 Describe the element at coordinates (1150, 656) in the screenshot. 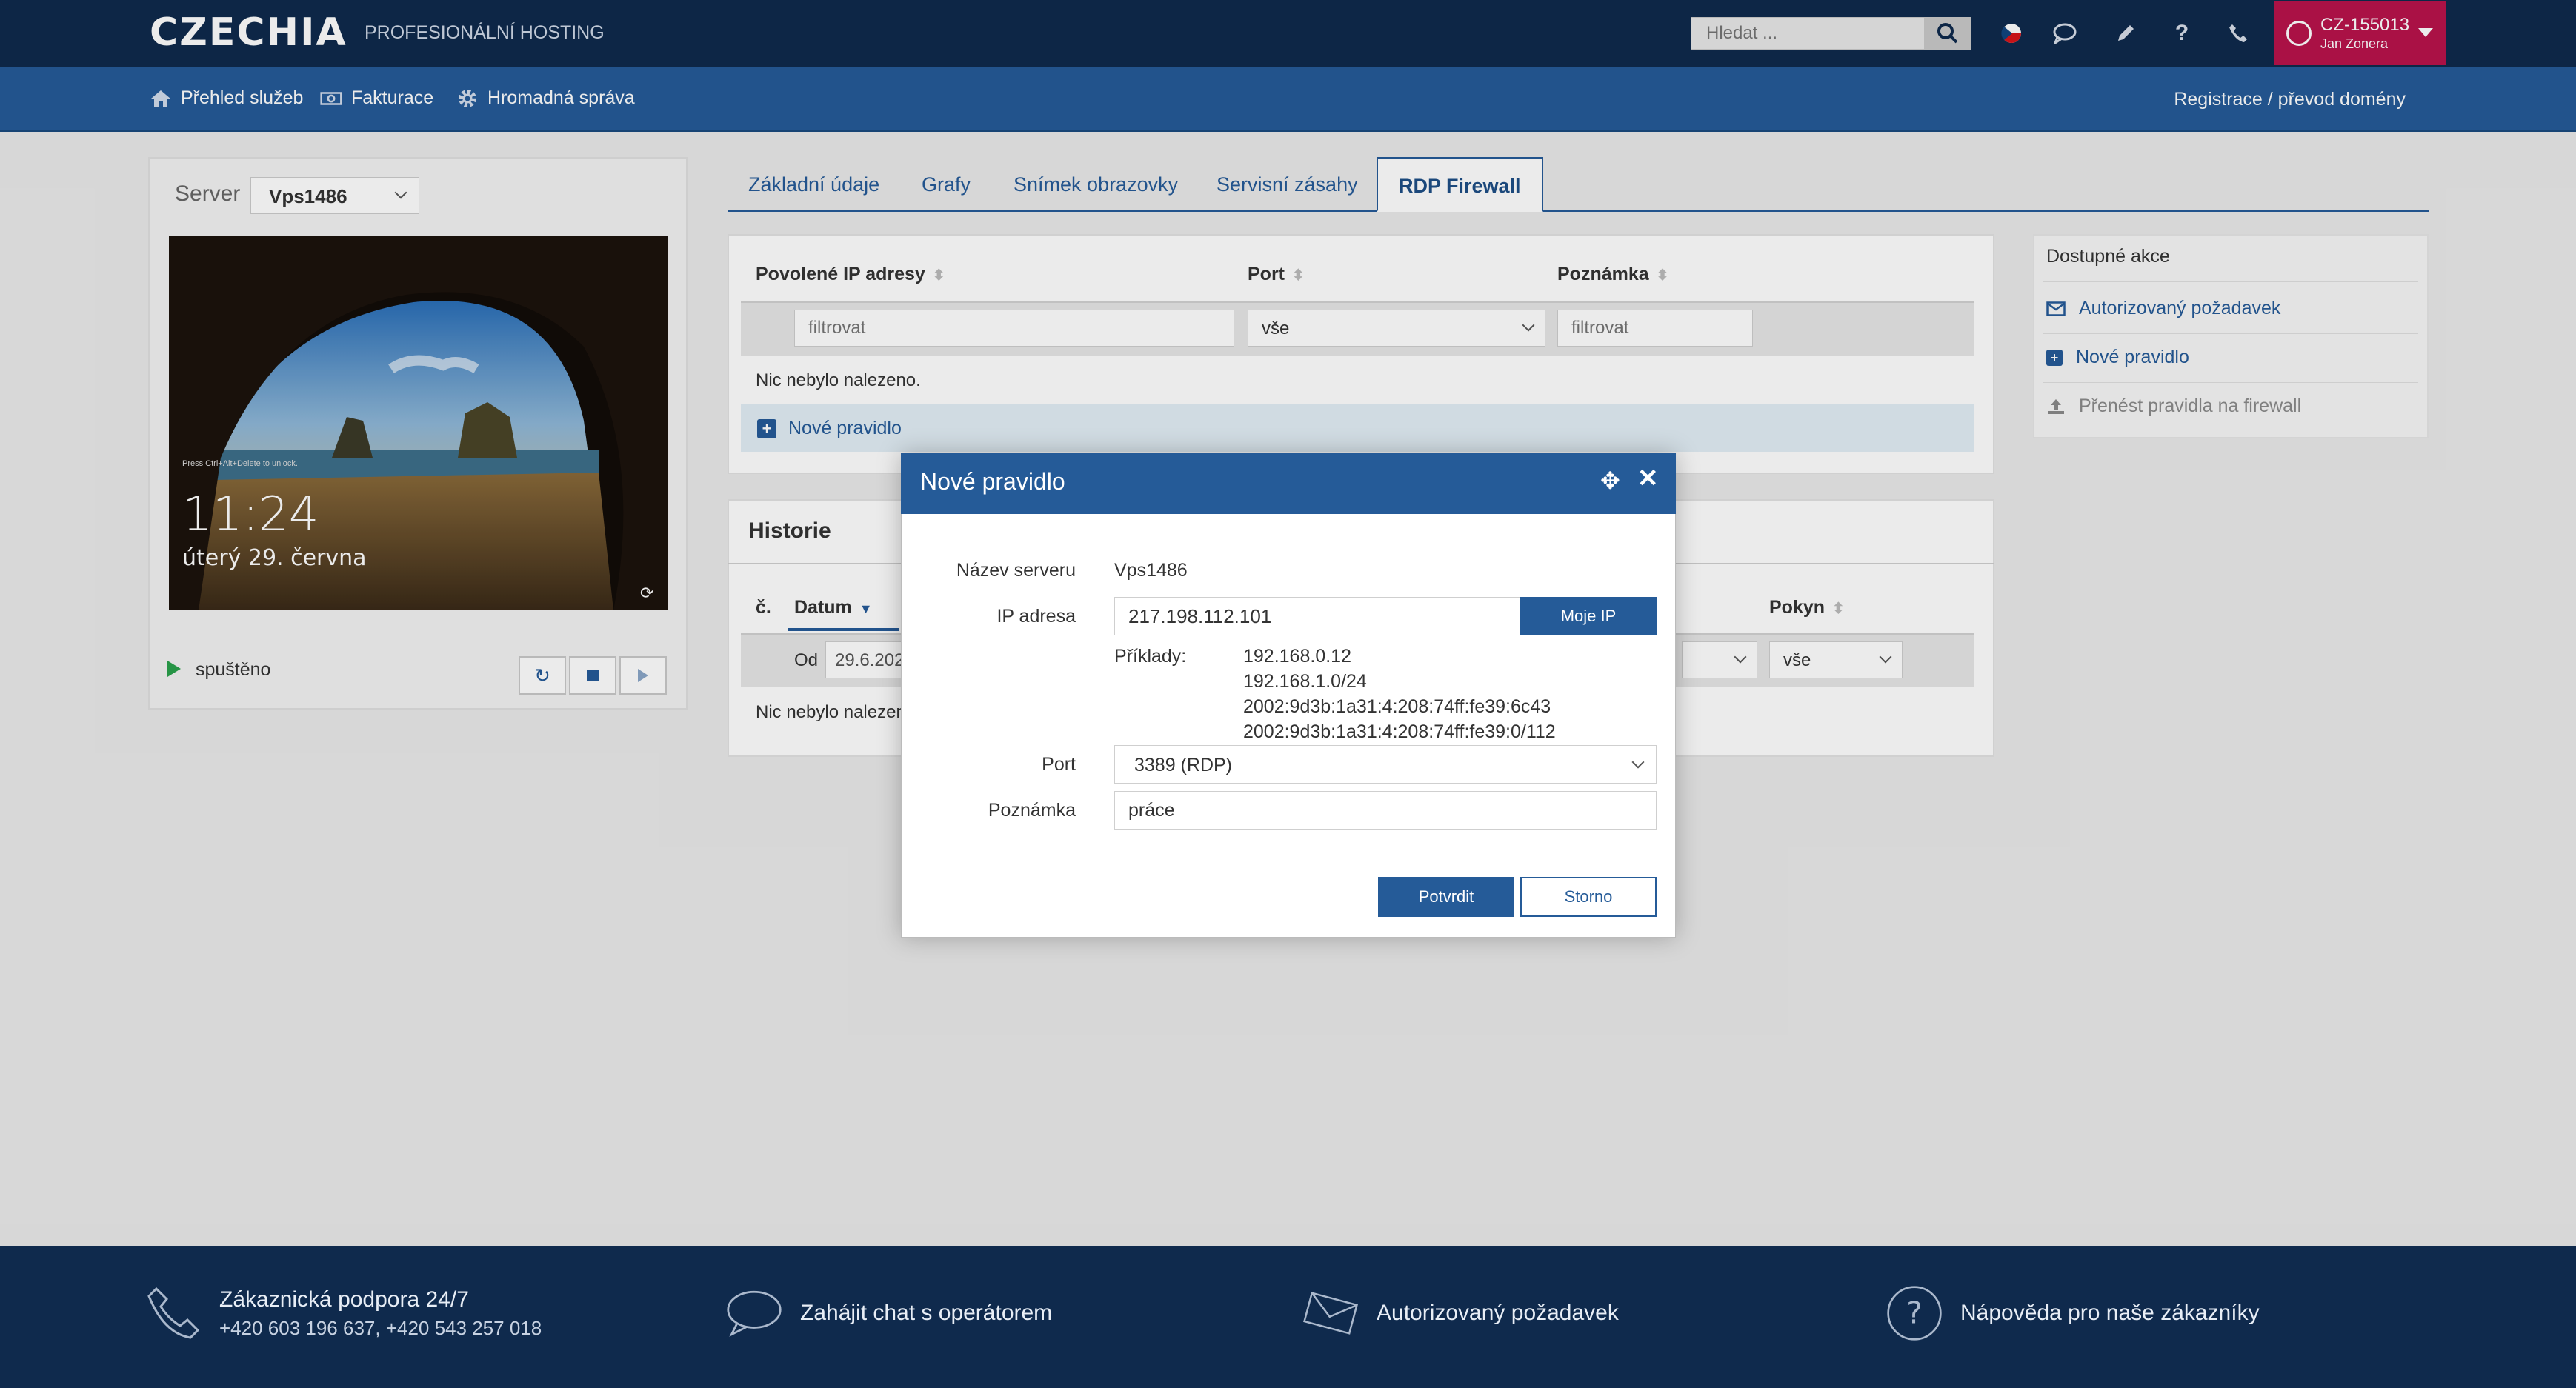

I see `examples-label: Příklady:` at that location.